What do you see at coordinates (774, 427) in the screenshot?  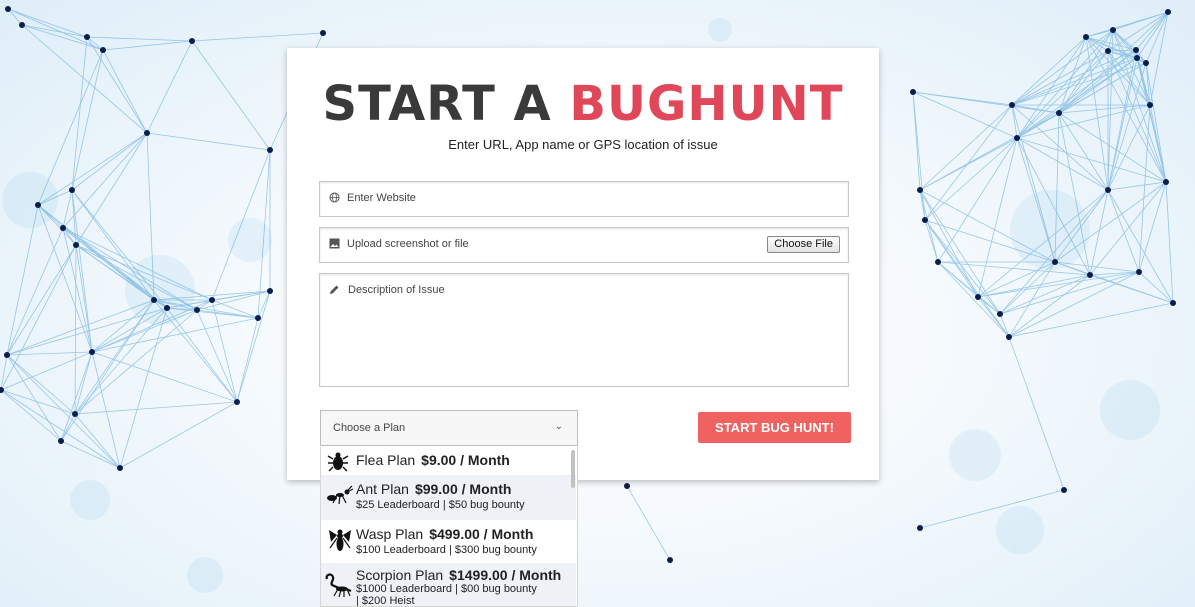 I see `start-bug-hunt-button: START BUG HUNT!` at bounding box center [774, 427].